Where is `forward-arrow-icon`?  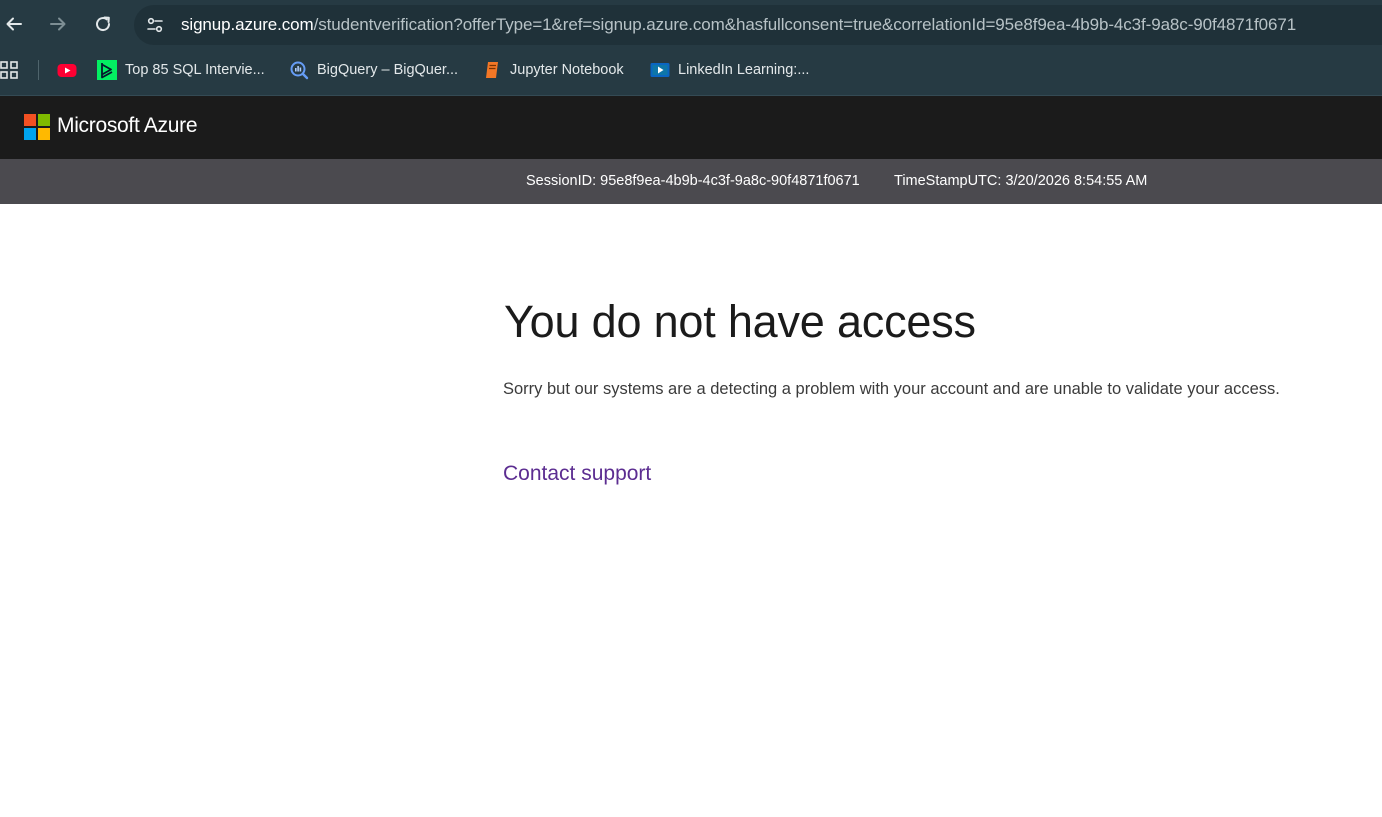
forward-arrow-icon is located at coordinates (58, 24).